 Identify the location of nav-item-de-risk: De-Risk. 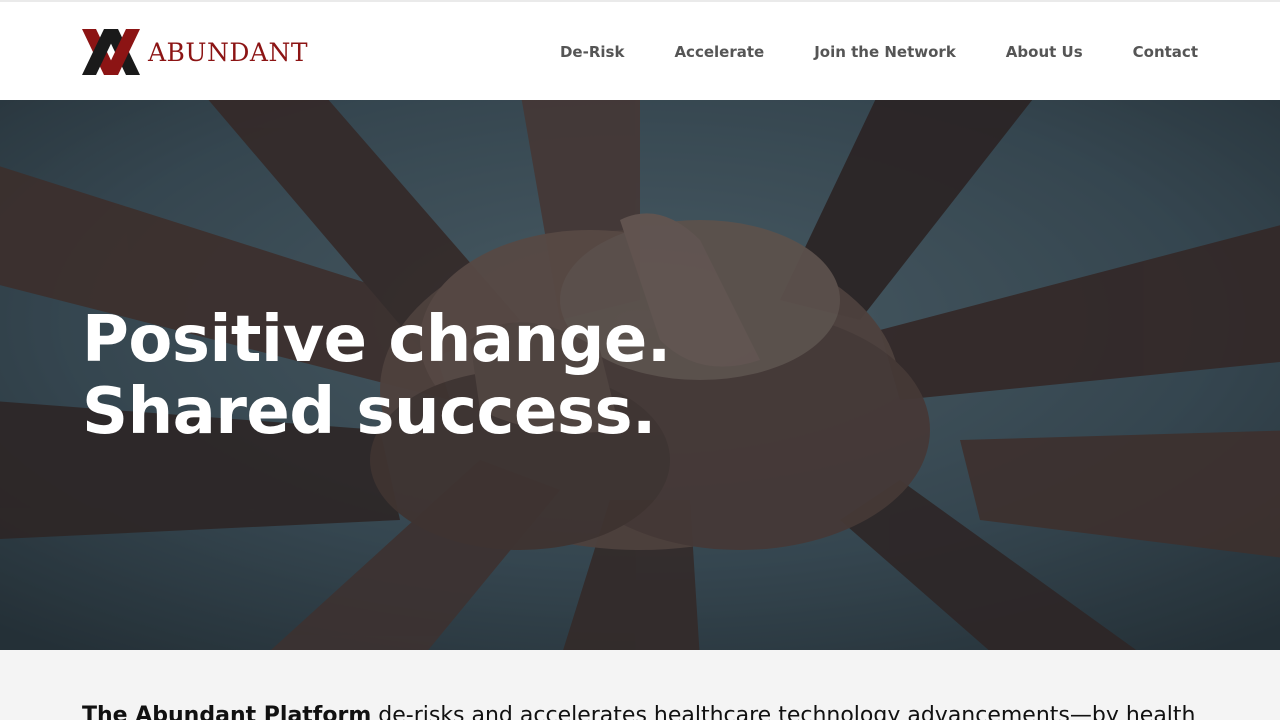
(592, 52).